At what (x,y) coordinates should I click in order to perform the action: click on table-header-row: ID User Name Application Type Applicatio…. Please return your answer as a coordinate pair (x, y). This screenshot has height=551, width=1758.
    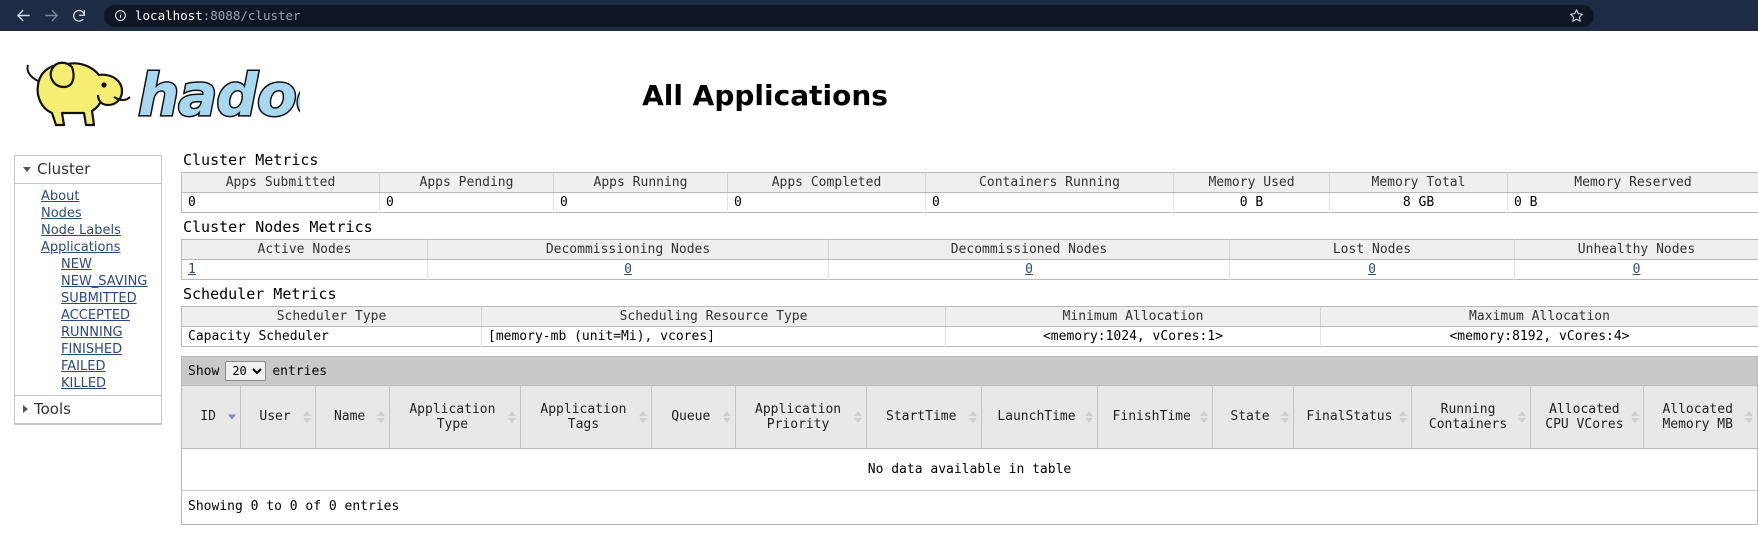
    Looking at the image, I should click on (969, 417).